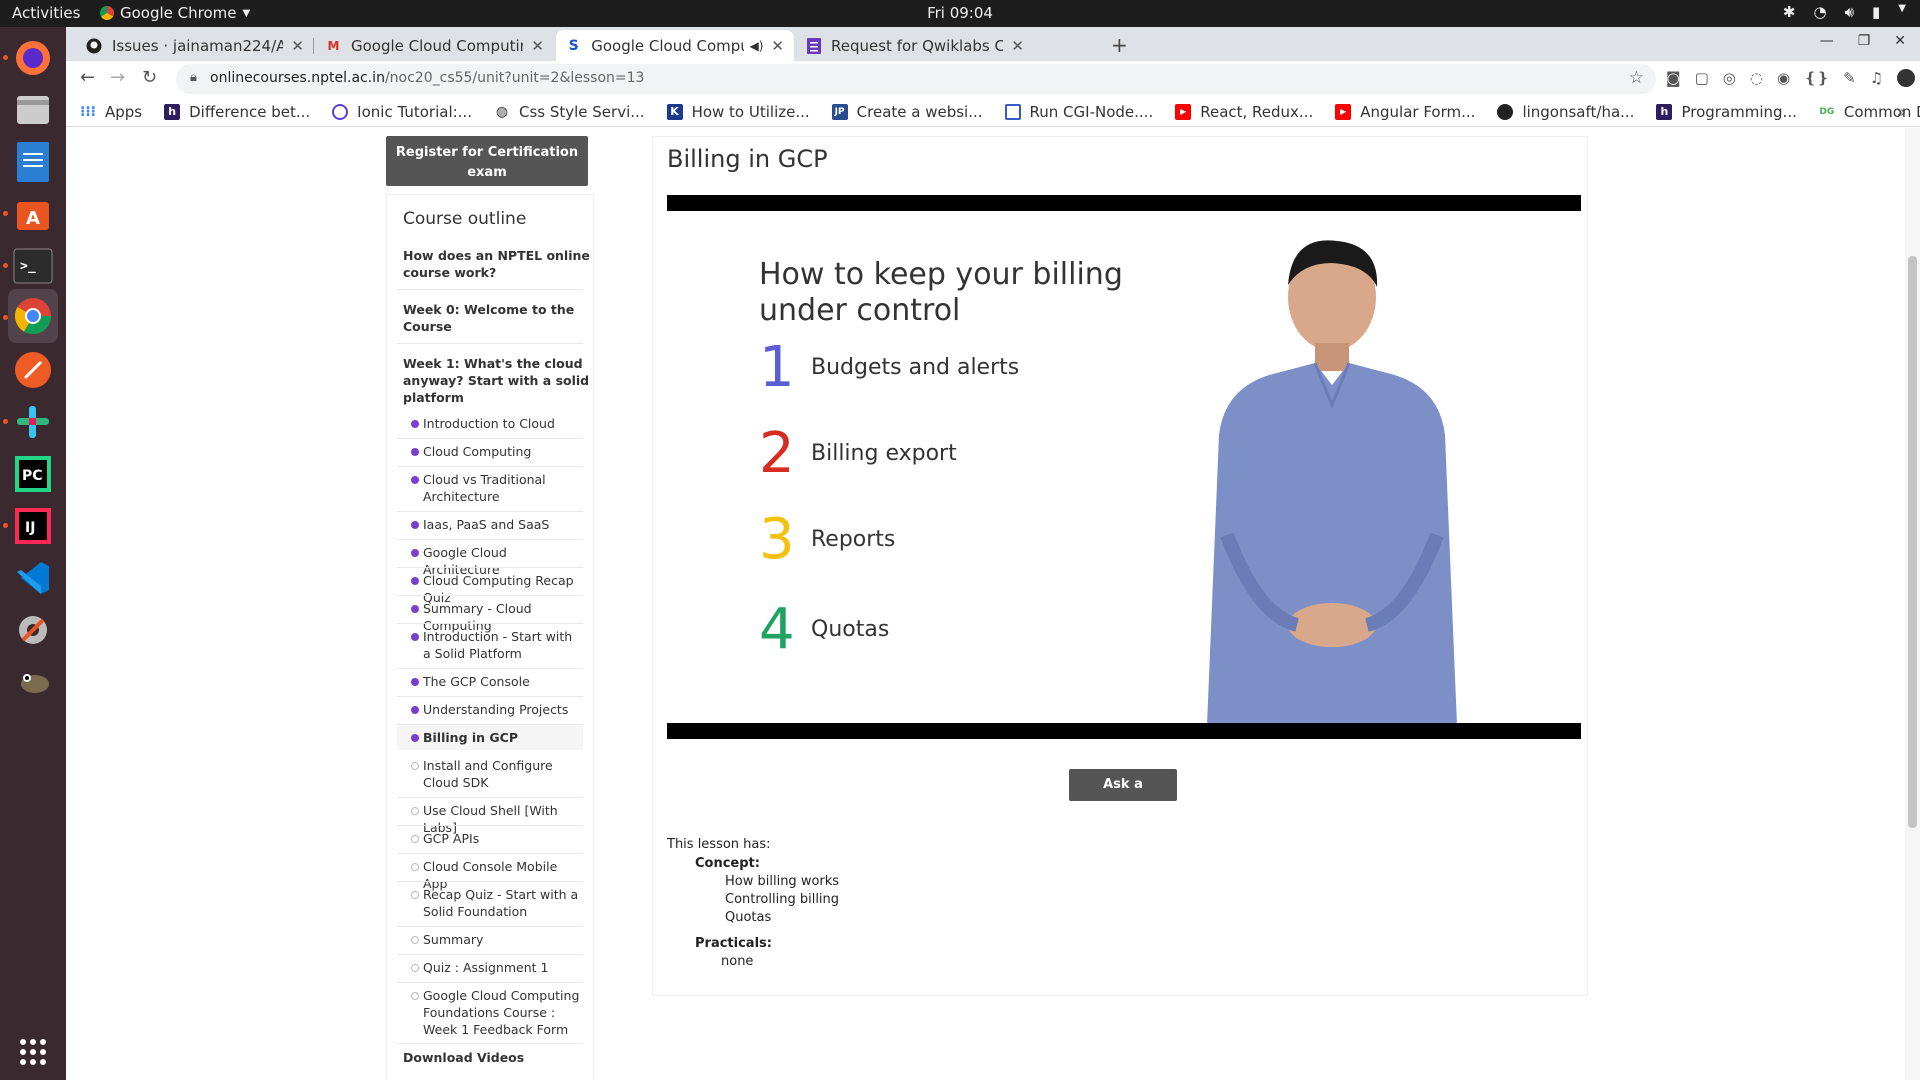 This screenshot has height=1080, width=1920. Describe the element at coordinates (246, 13) in the screenshot. I see `chevron-down-icon: ▼` at that location.